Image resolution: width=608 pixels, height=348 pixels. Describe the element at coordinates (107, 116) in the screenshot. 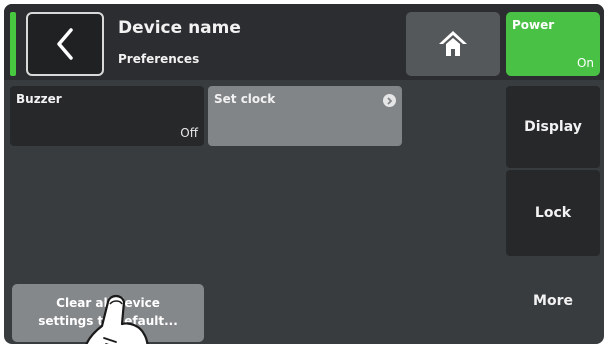

I see `buzzer-tile: Buzzer Off` at that location.